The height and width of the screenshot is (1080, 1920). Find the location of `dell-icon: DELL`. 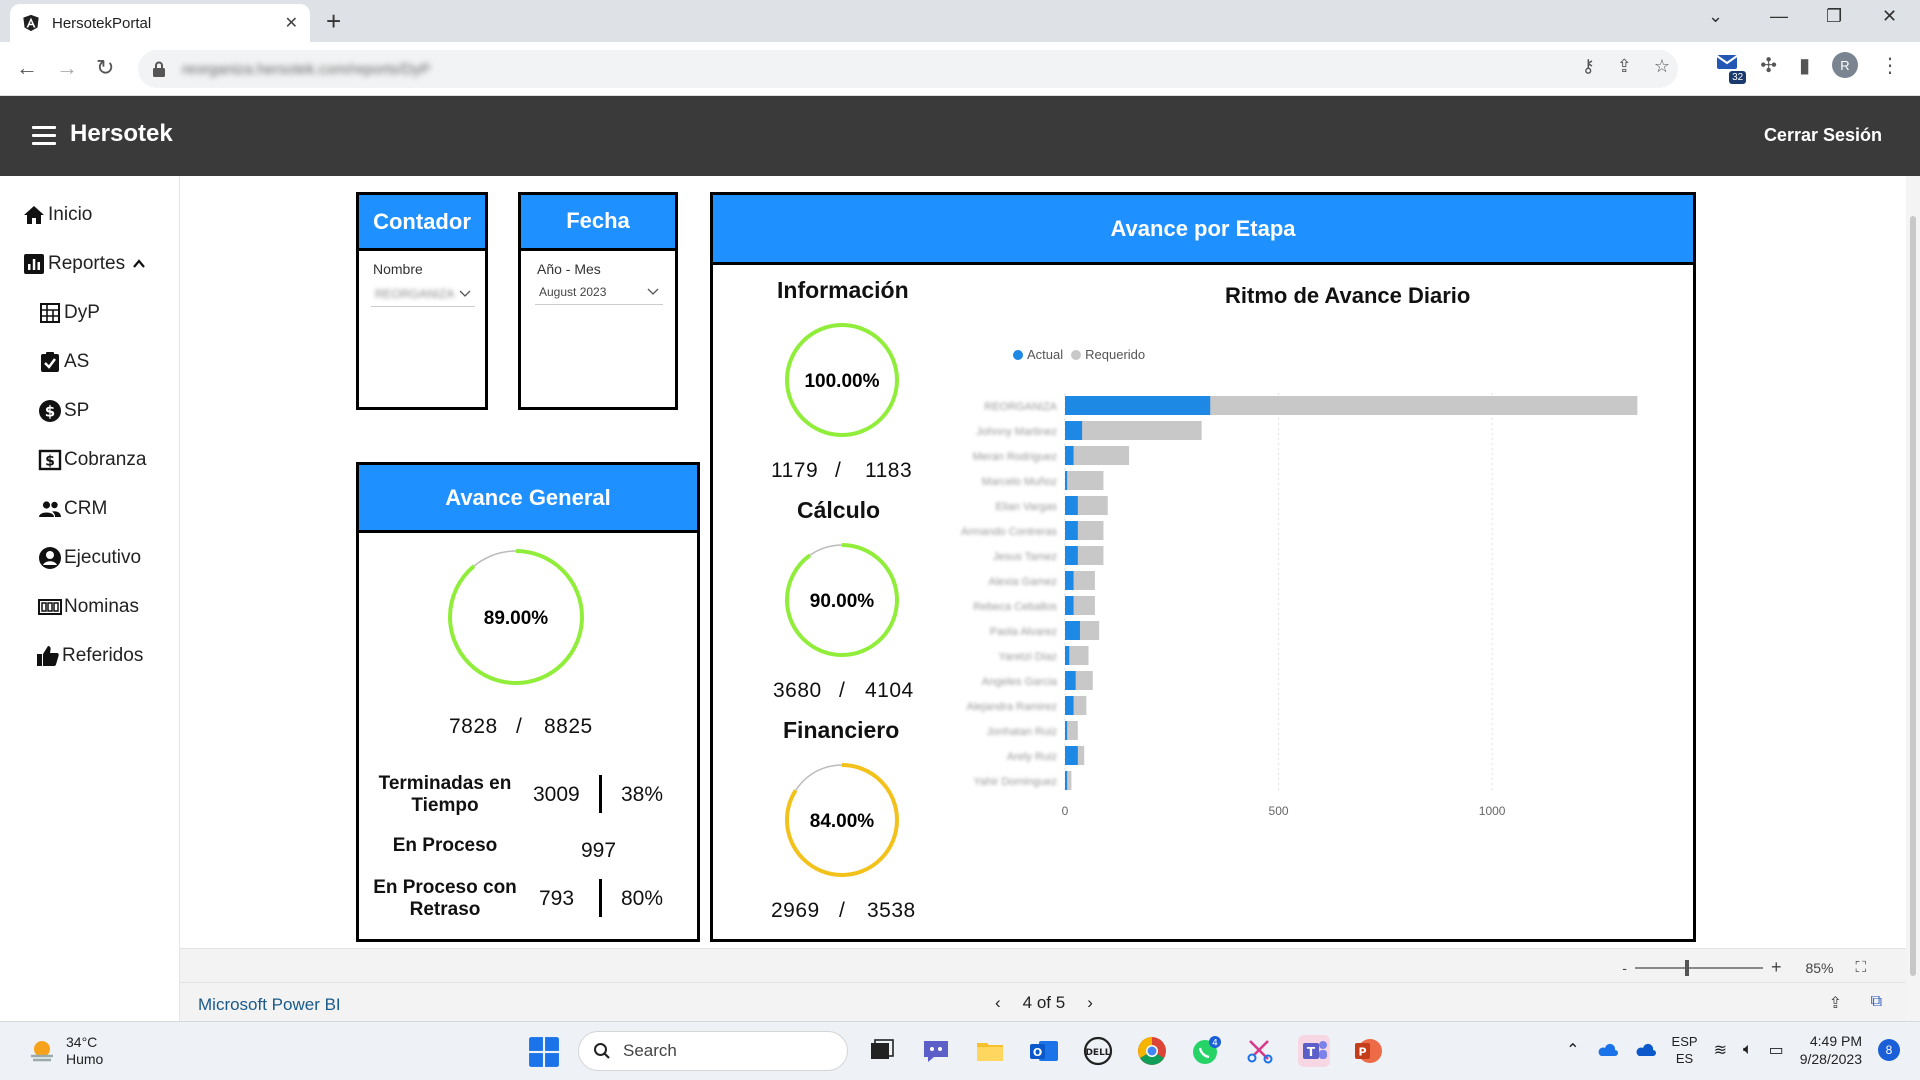

dell-icon: DELL is located at coordinates (1098, 1051).